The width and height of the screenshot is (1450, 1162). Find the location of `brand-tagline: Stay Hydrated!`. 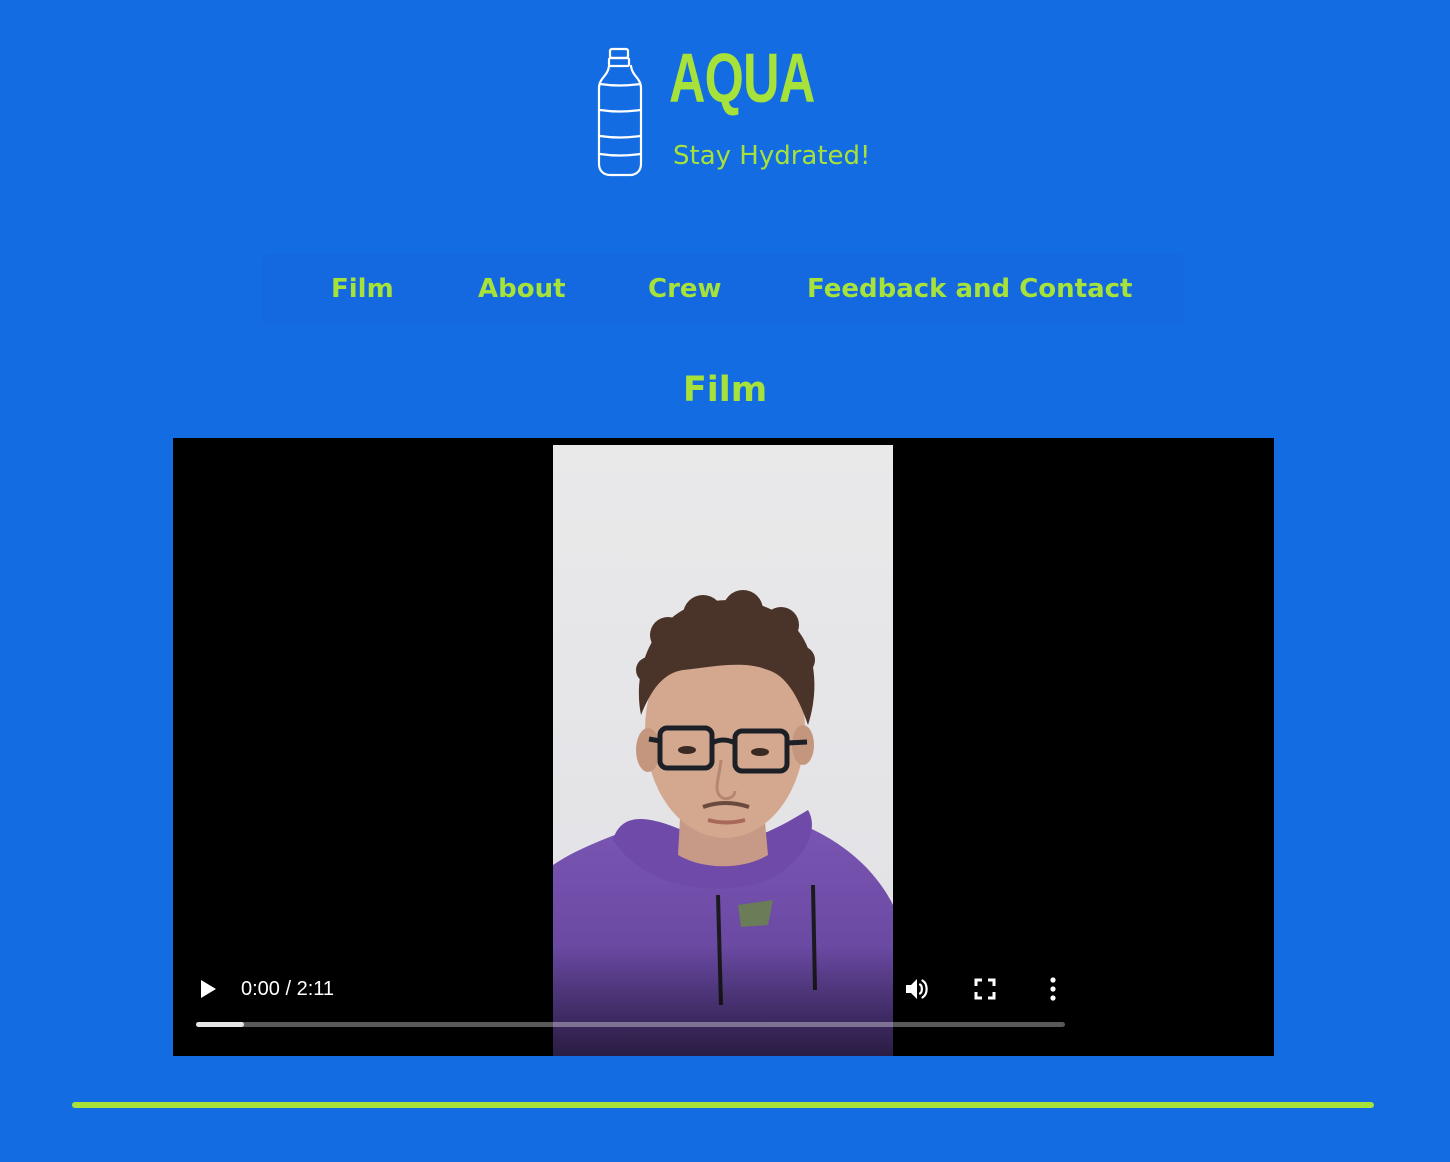

brand-tagline: Stay Hydrated! is located at coordinates (772, 156).